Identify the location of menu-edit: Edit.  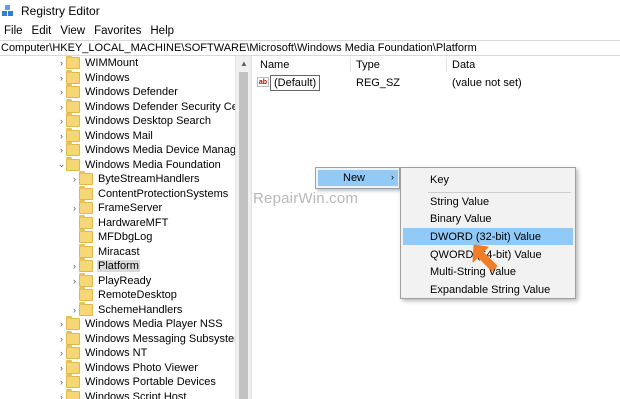
(42, 31).